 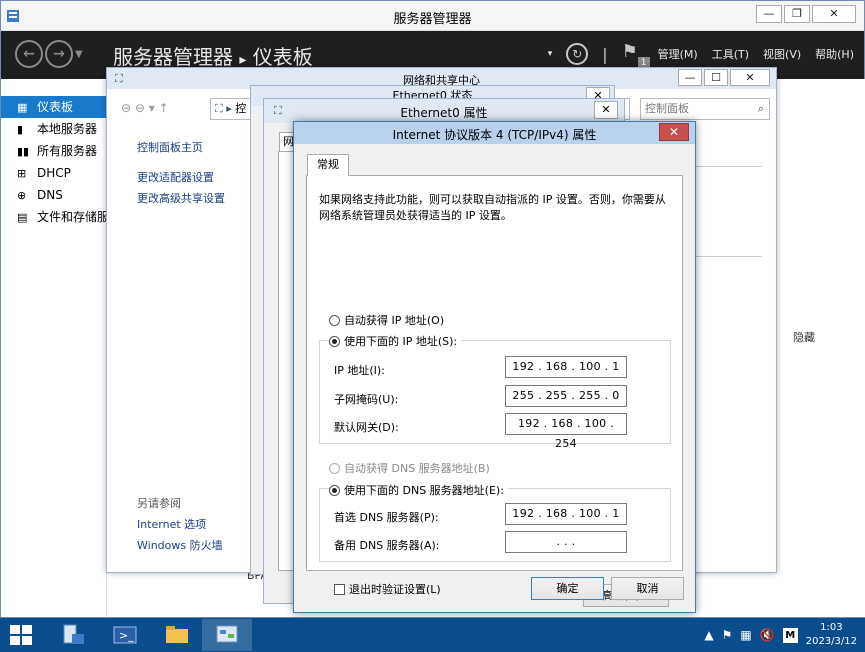 I want to click on sidebar-item-dhcp: ⊞ DHCP, so click(x=53, y=173).